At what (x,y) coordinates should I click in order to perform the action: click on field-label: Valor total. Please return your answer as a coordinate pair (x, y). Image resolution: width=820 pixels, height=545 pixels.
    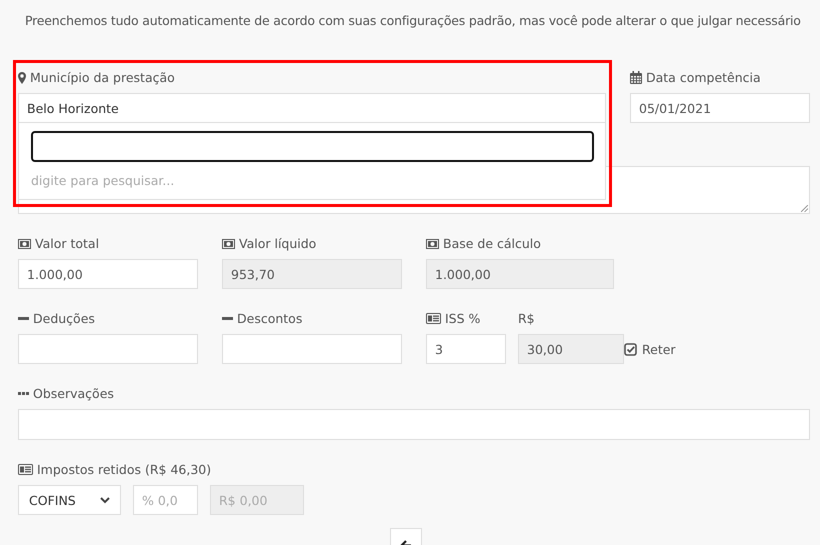
    Looking at the image, I should click on (67, 243).